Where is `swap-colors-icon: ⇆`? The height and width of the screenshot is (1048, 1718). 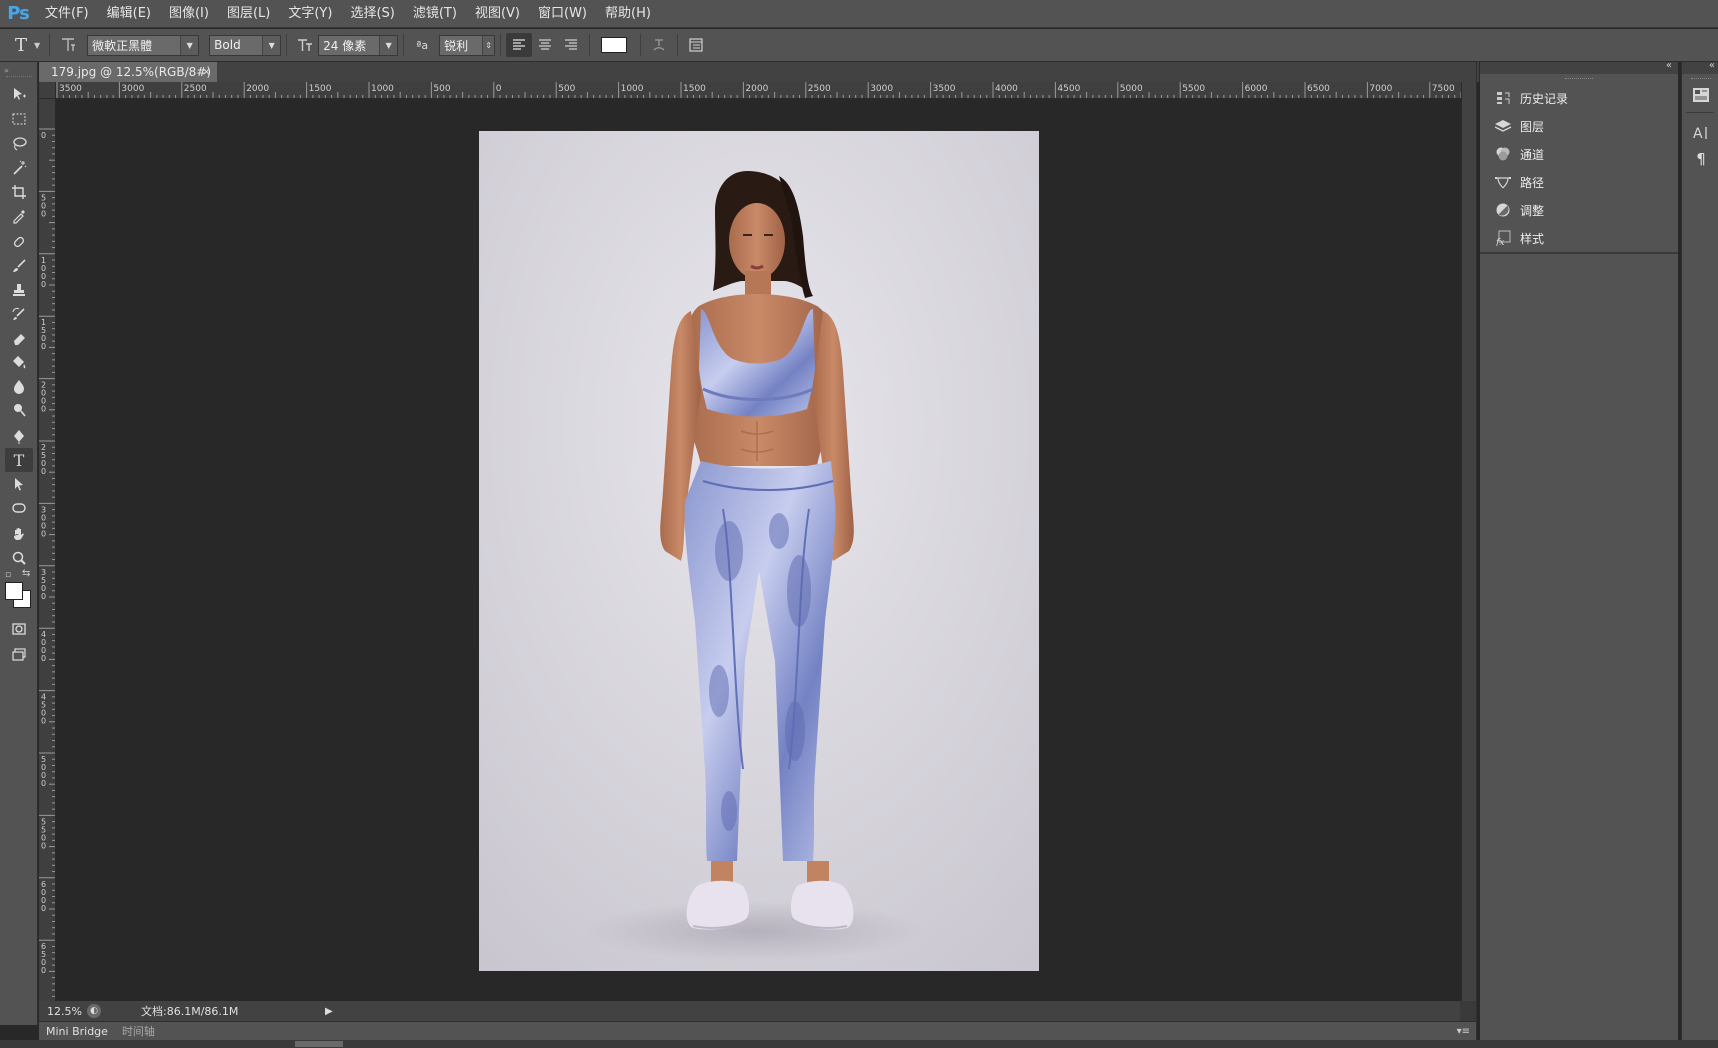 swap-colors-icon: ⇆ is located at coordinates (26, 573).